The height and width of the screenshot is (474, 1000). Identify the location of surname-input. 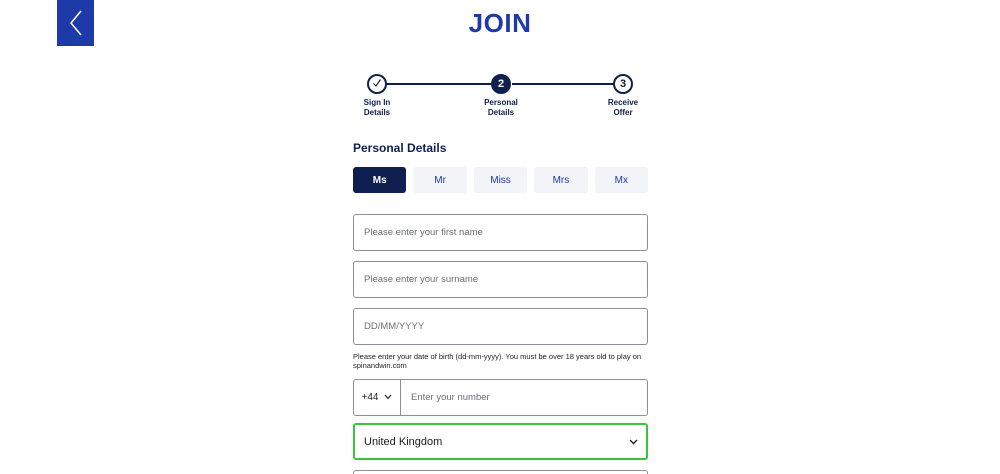
(500, 279).